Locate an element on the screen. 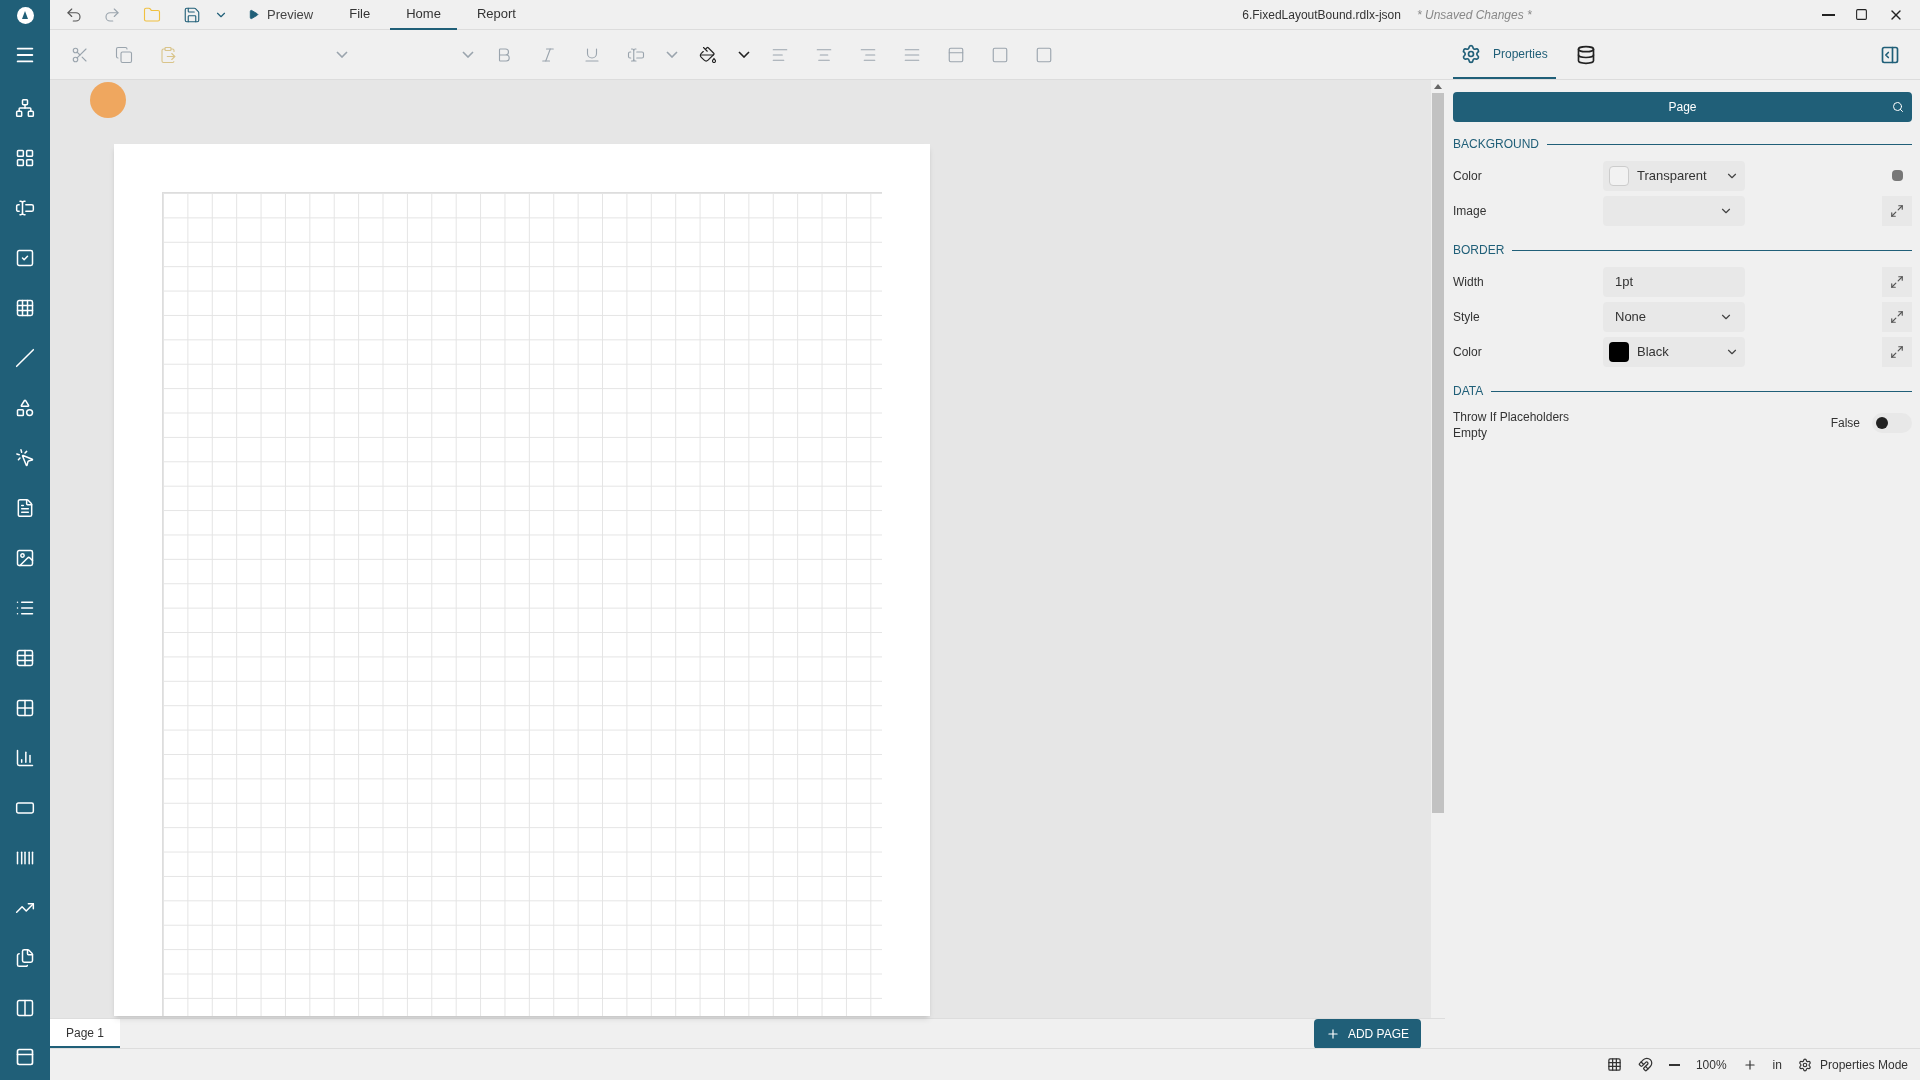  color-select: Black is located at coordinates (1674, 351).